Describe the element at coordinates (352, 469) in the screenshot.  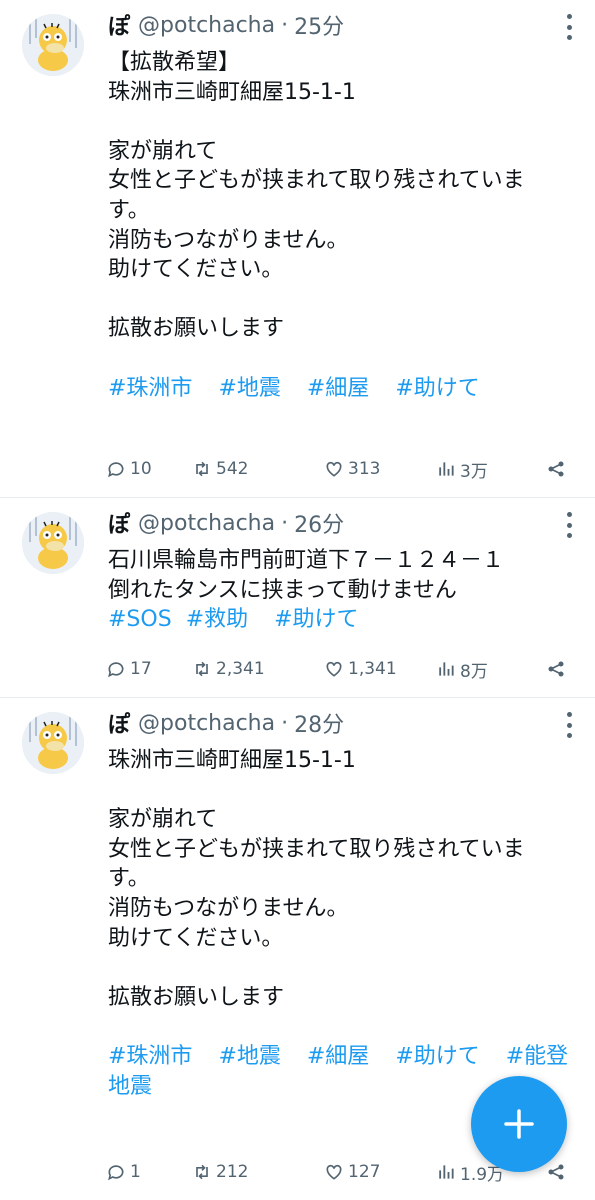
I see `like-button: 313` at that location.